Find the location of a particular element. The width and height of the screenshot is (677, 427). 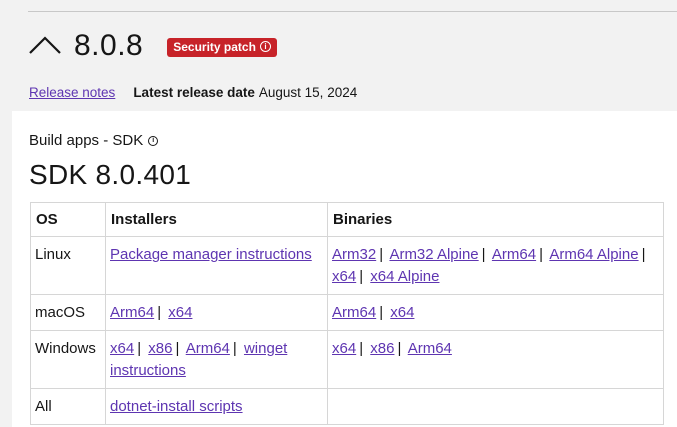

section-label: Build apps - SDK i is located at coordinates (94, 140).